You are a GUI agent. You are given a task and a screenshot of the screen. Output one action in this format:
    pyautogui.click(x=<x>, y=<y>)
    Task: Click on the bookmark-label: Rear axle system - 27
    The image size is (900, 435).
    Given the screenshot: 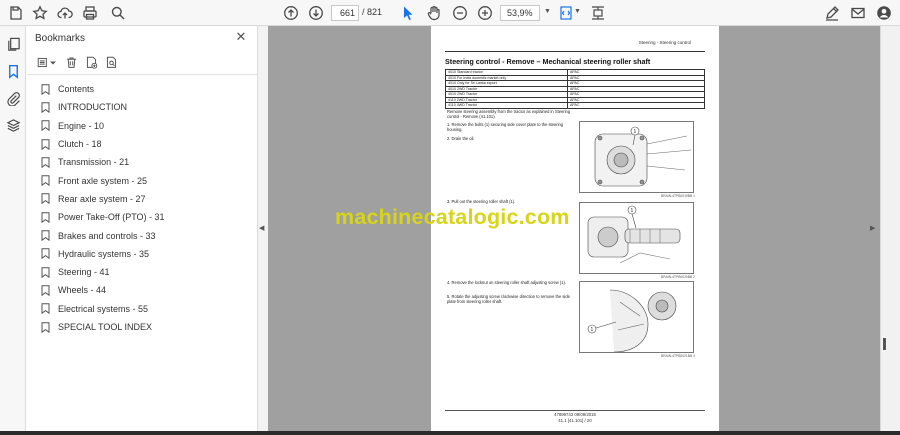 What is the action you would take?
    pyautogui.click(x=102, y=198)
    